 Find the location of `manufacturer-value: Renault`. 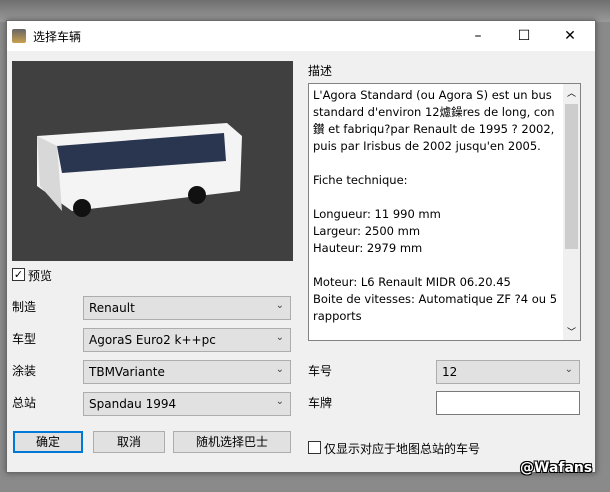

manufacturer-value: Renault is located at coordinates (112, 308).